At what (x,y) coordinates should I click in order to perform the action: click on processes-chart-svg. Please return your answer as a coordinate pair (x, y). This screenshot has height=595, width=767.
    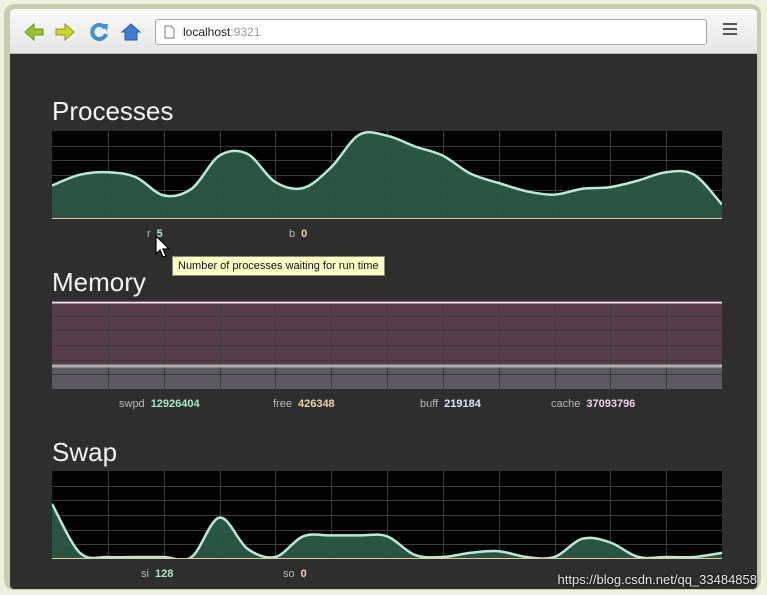
    Looking at the image, I should click on (387, 175).